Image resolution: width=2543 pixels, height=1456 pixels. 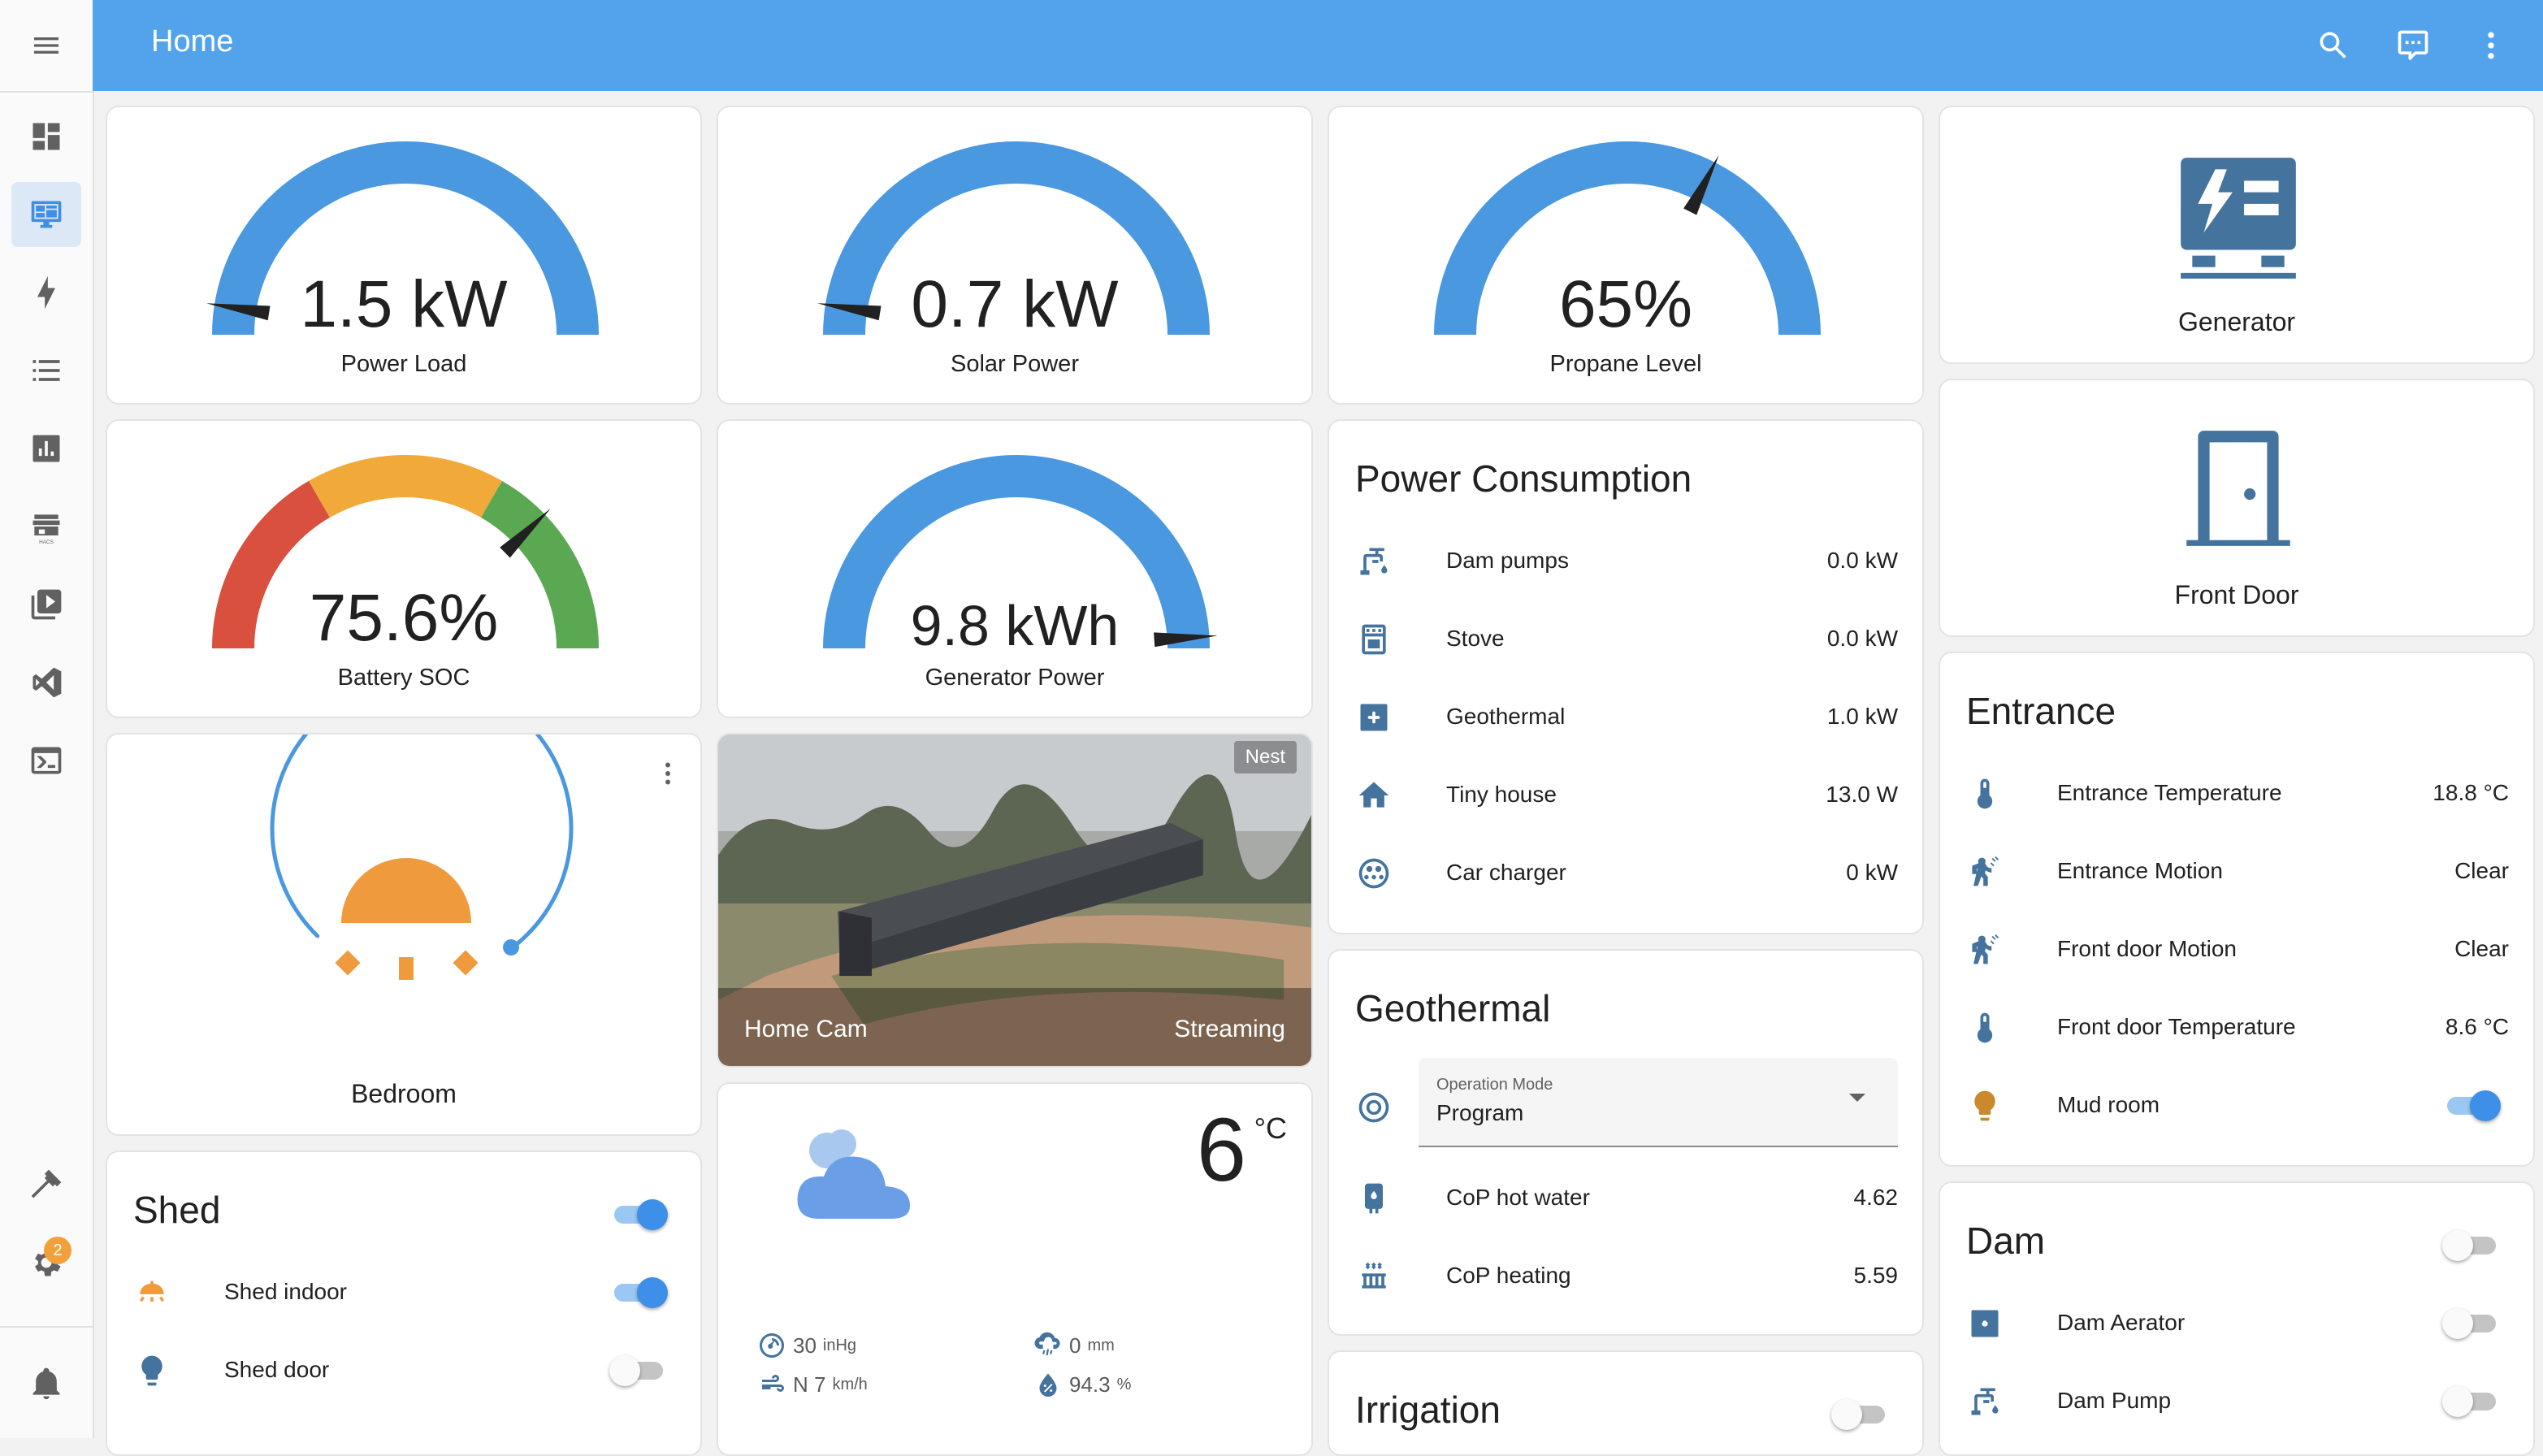 I want to click on entity-name: Stove, so click(x=1475, y=639).